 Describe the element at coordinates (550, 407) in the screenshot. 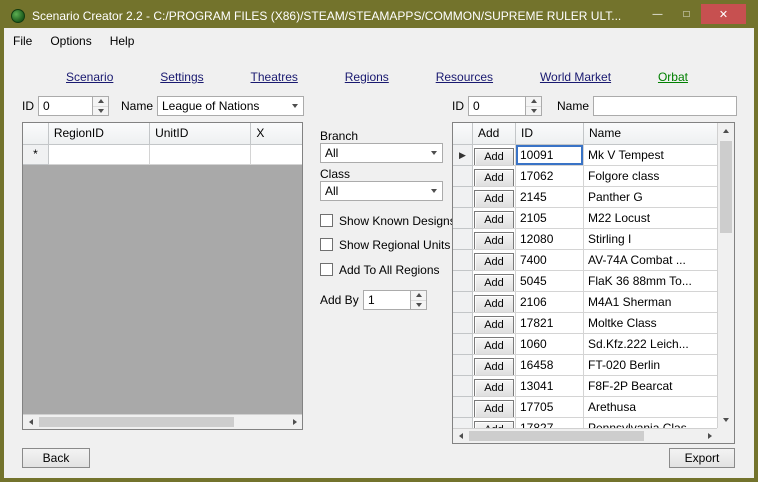

I see `unit-id-cell: 17705` at that location.